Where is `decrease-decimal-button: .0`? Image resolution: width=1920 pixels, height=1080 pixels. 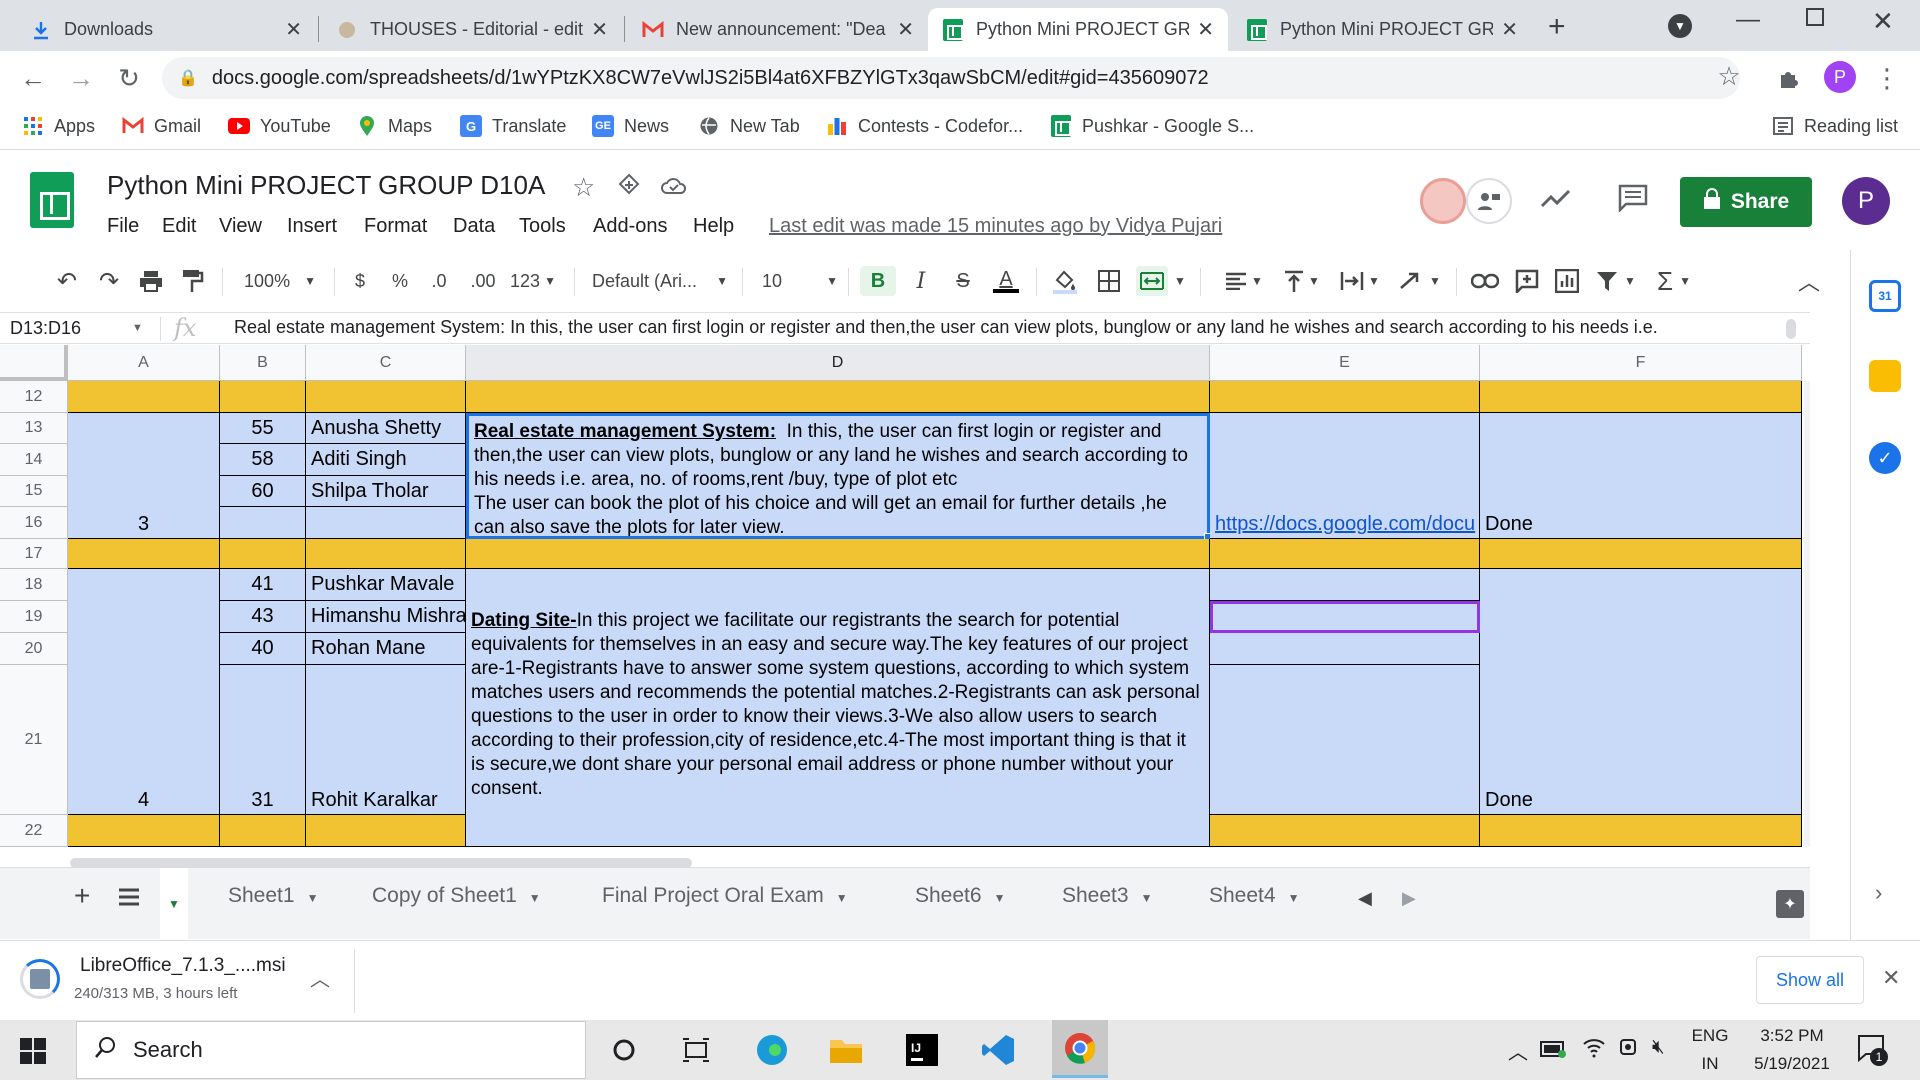 decrease-decimal-button: .0 is located at coordinates (439, 281).